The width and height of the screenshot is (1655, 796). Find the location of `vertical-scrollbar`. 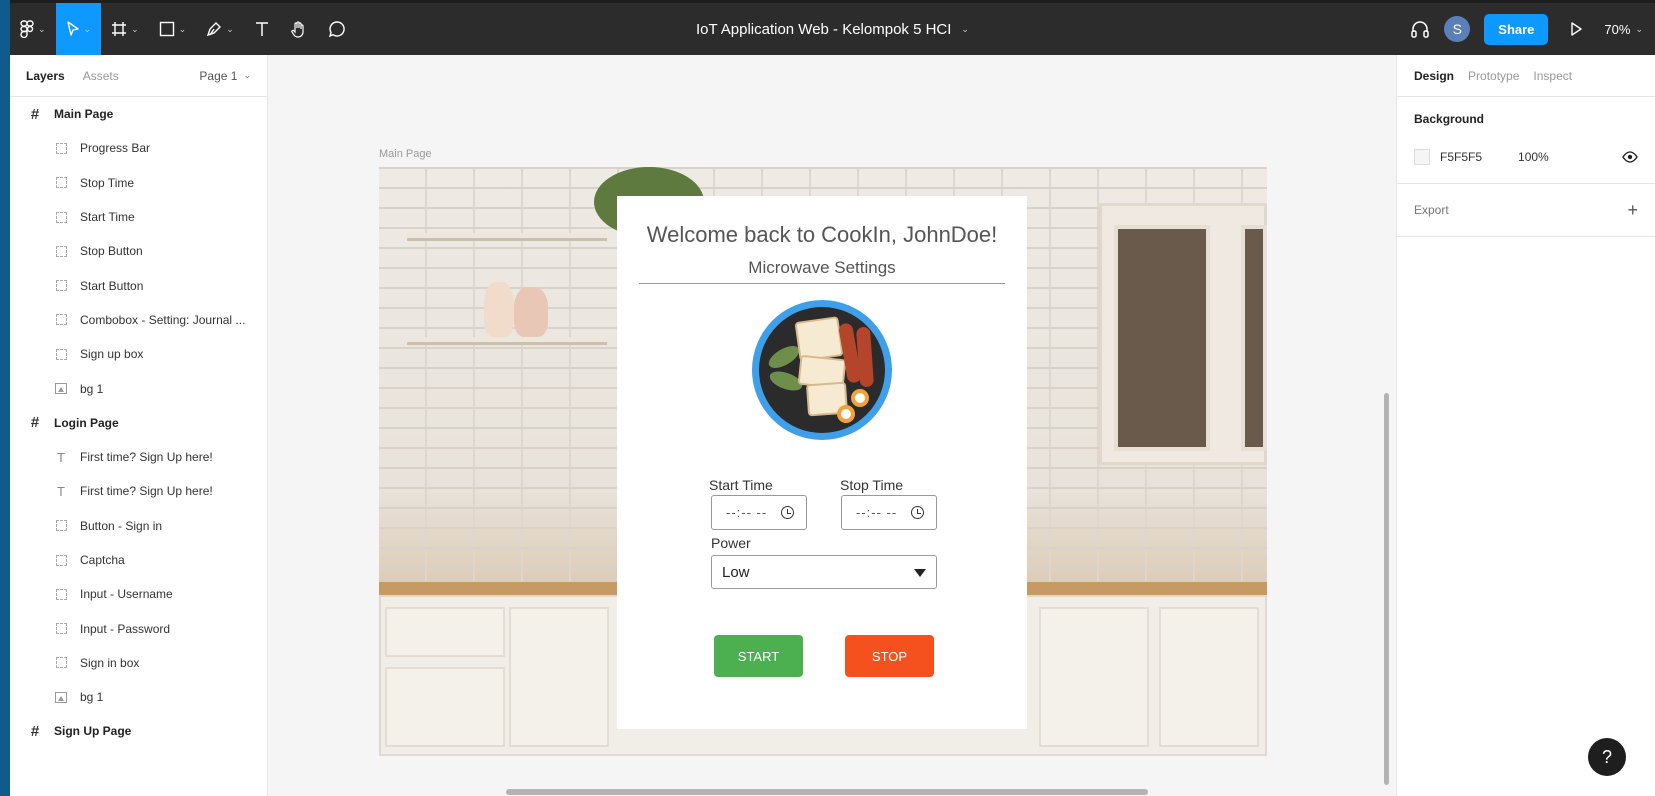

vertical-scrollbar is located at coordinates (1386, 589).